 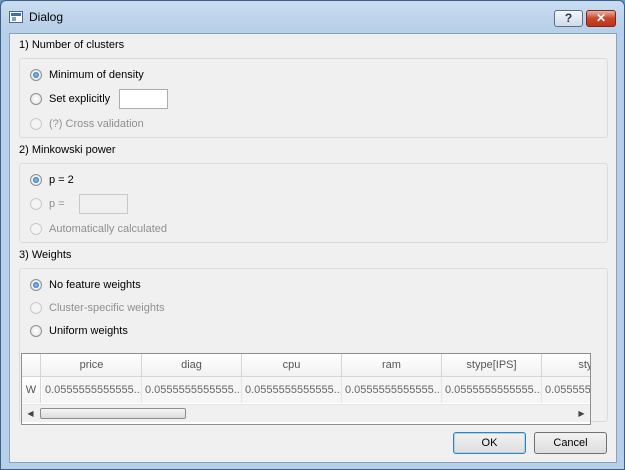 What do you see at coordinates (107, 308) in the screenshot?
I see `radio-label: Cluster-specific weights` at bounding box center [107, 308].